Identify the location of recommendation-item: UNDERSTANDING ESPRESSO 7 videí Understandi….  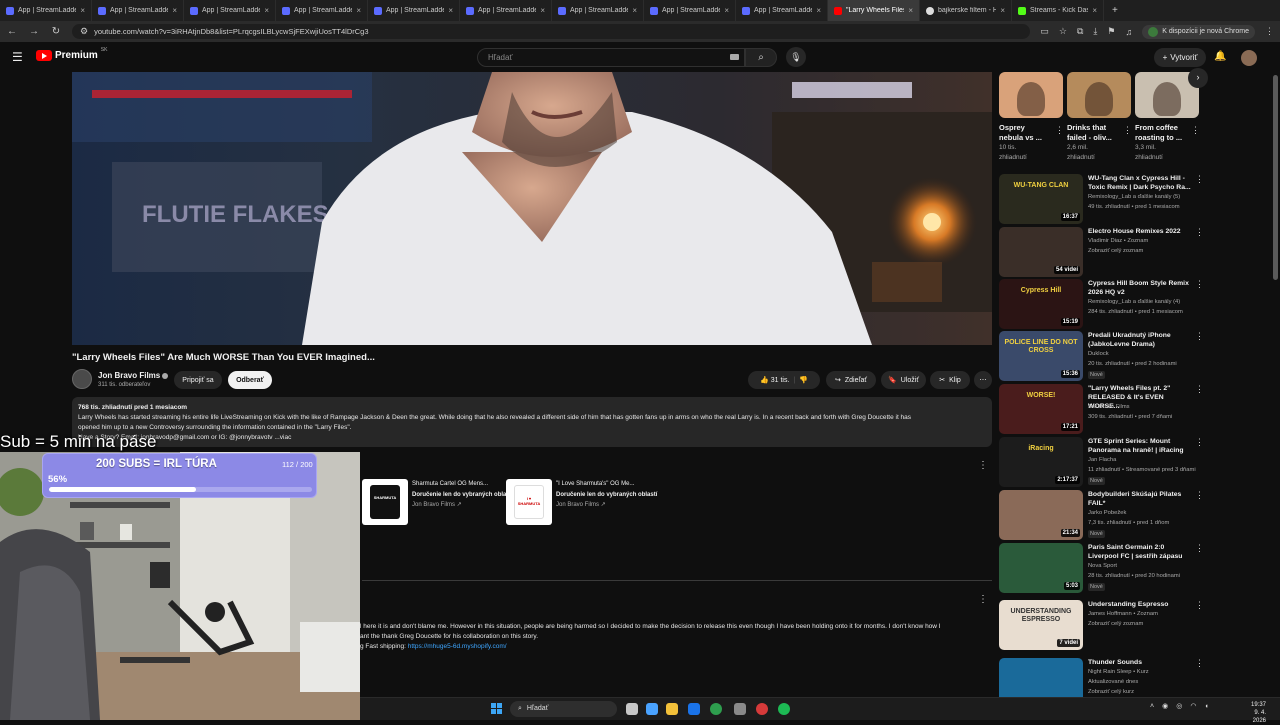
(1101, 625).